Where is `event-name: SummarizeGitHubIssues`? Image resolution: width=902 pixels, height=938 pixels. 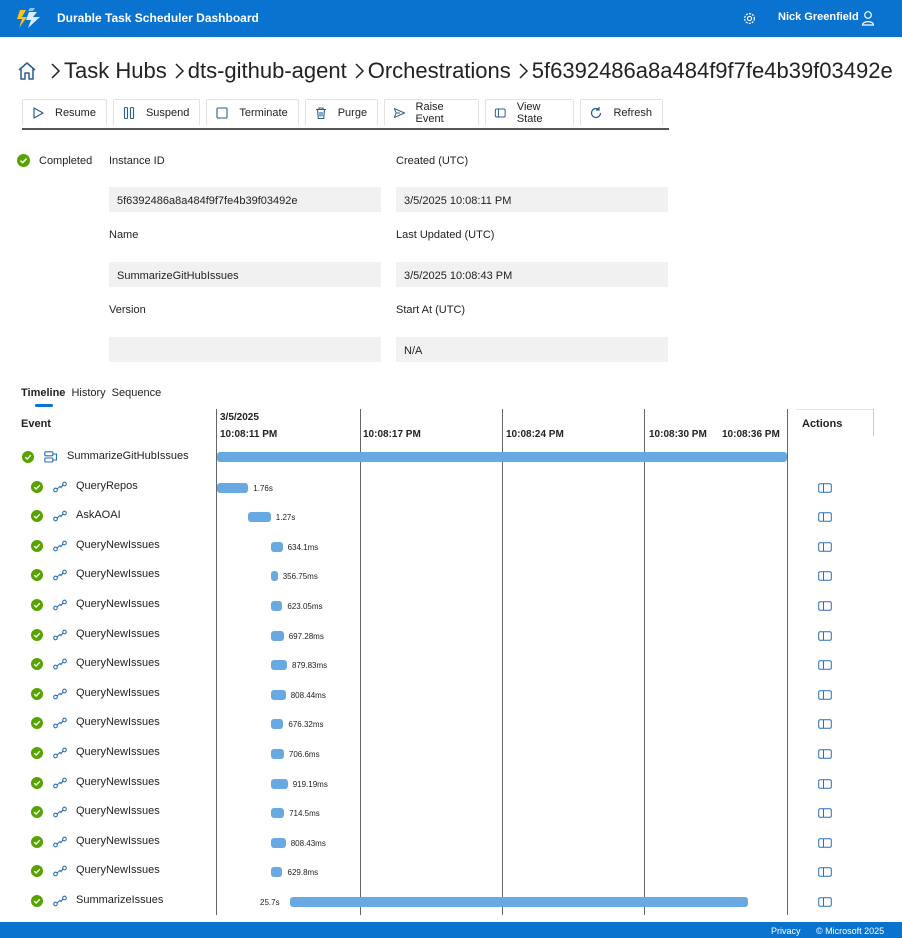 event-name: SummarizeGitHubIssues is located at coordinates (128, 456).